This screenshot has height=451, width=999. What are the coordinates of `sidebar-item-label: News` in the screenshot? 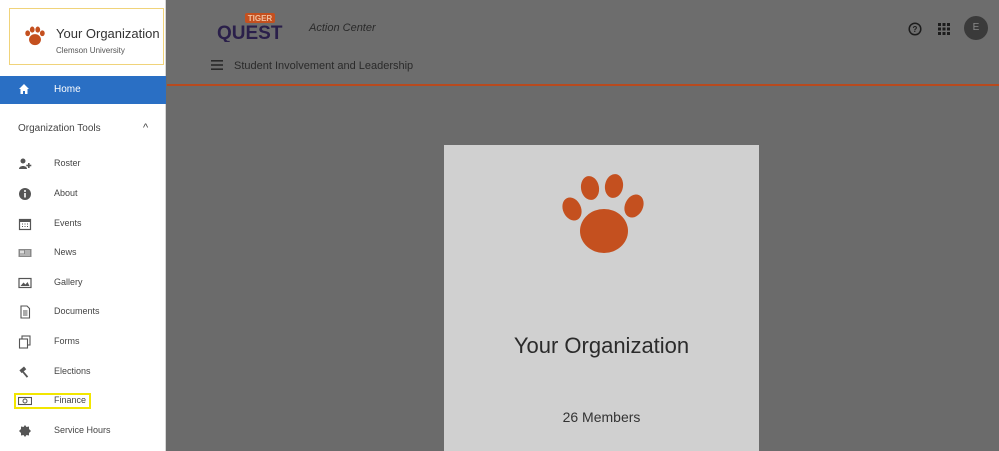 It's located at (65, 252).